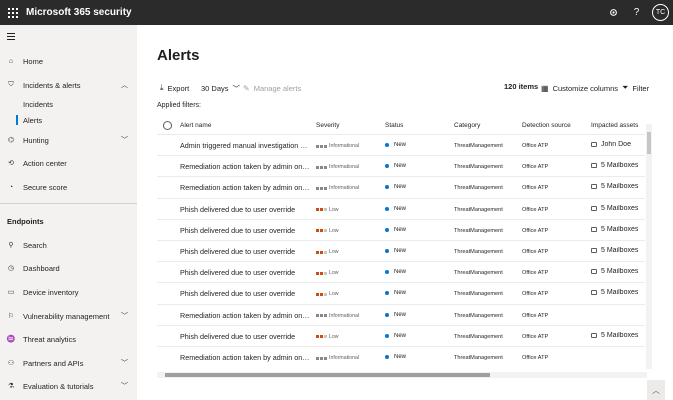 The height and width of the screenshot is (400, 673). Describe the element at coordinates (68, 292) in the screenshot. I see `sidebar-item-device-inventory: ▭ Device inventory` at that location.